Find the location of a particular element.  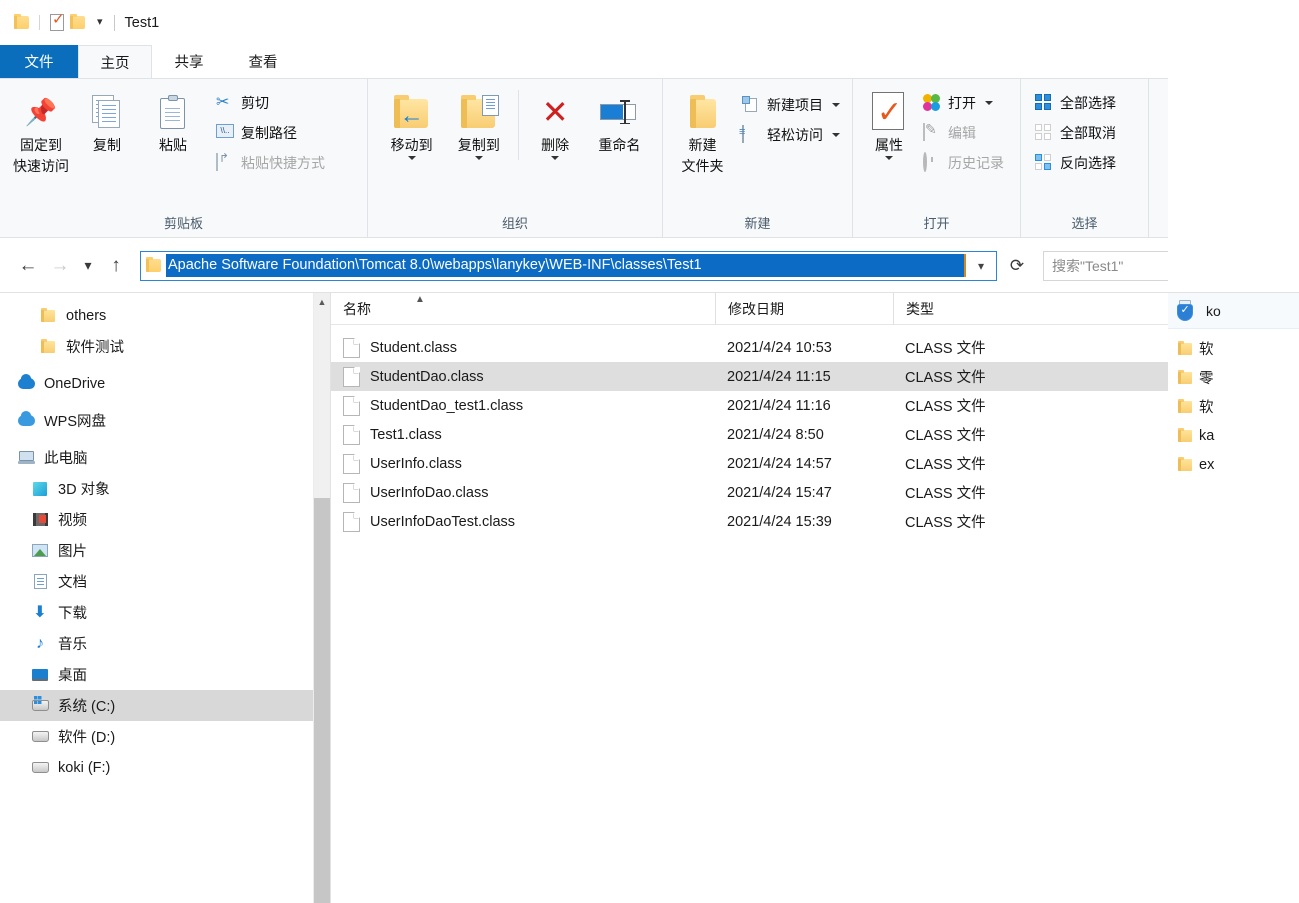

move-to-label: 移动到 is located at coordinates (411, 145).